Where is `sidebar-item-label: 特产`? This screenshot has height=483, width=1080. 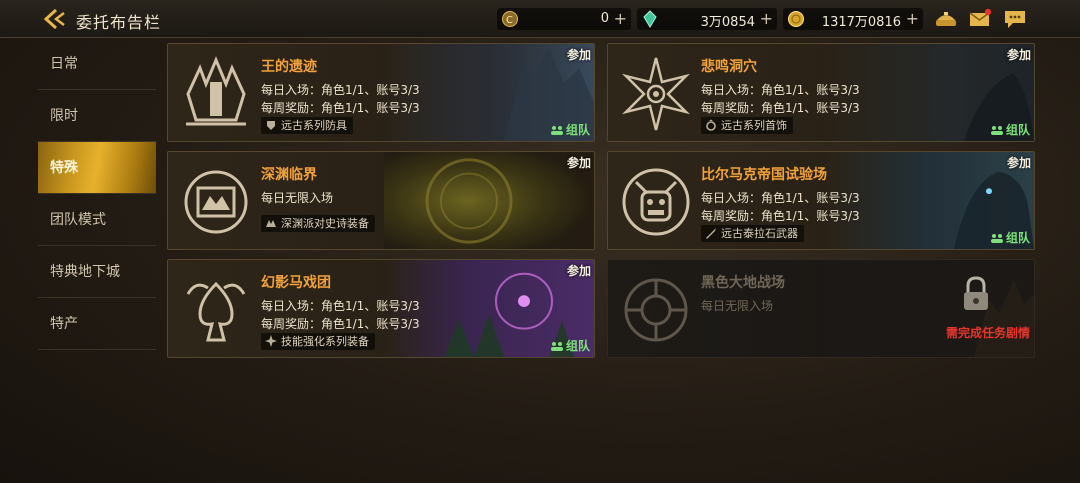 sidebar-item-label: 特产 is located at coordinates (64, 324).